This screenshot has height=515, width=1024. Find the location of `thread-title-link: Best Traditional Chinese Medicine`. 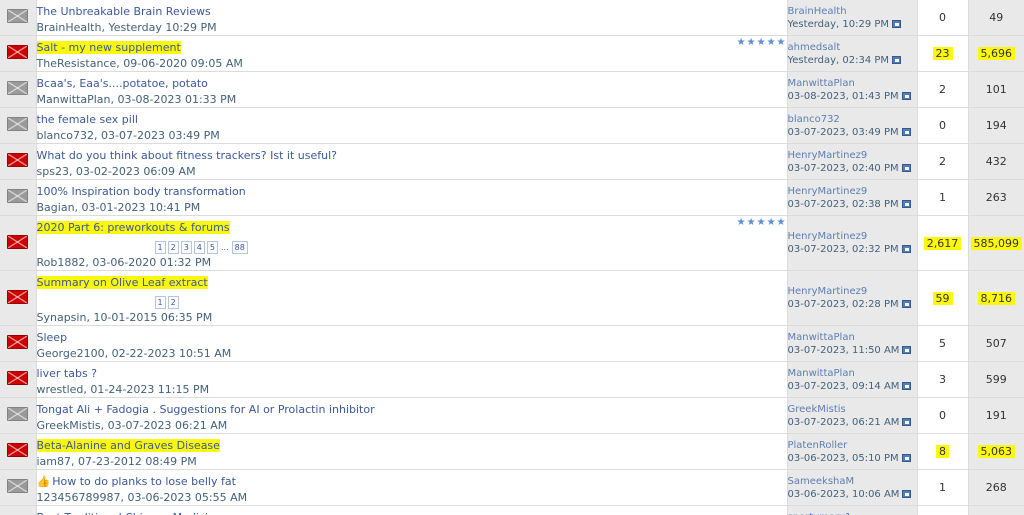

thread-title-link: Best Traditional Chinese Medicine is located at coordinates (129, 513).